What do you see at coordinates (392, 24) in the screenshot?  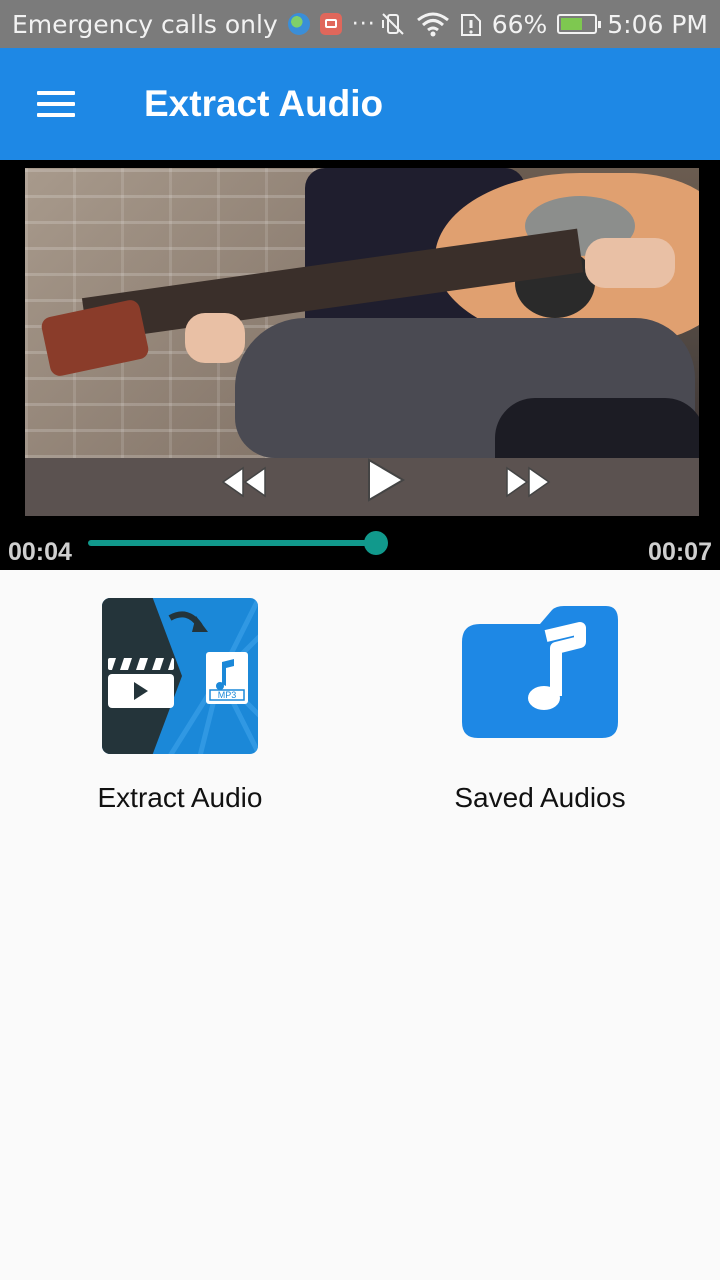 I see `vibrate-off-icon` at bounding box center [392, 24].